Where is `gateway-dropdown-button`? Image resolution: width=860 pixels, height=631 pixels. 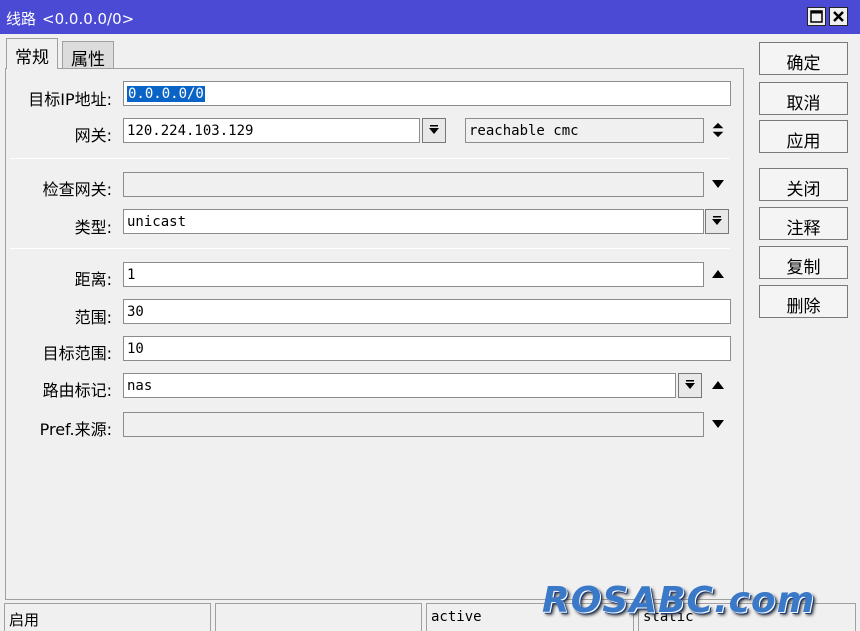 gateway-dropdown-button is located at coordinates (434, 130).